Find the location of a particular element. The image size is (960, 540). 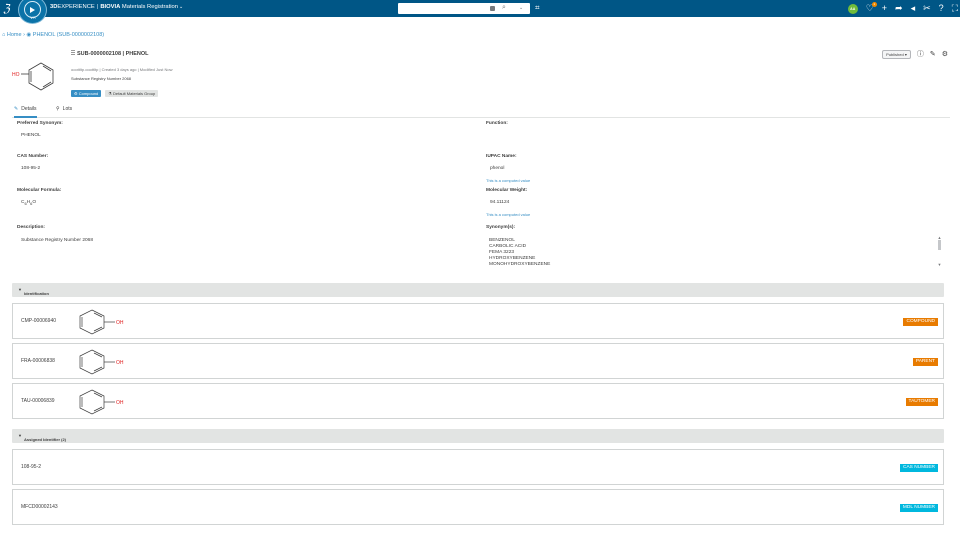

breadcrumb-home: Home is located at coordinates (14, 35).